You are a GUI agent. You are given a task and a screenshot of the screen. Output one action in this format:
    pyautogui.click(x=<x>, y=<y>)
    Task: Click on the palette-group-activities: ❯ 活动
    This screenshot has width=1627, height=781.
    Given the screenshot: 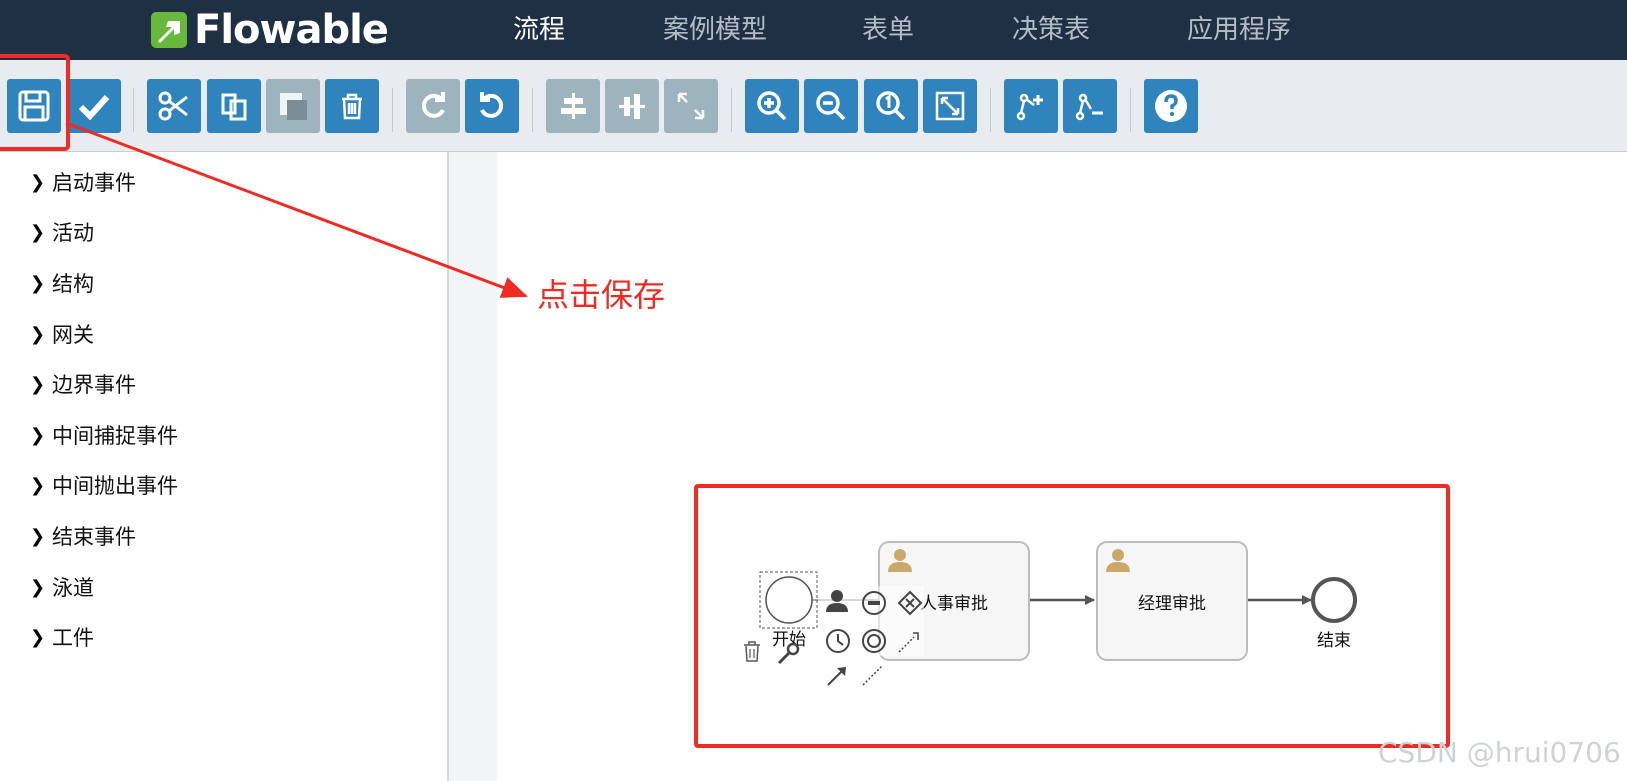 What is the action you would take?
    pyautogui.click(x=62, y=232)
    